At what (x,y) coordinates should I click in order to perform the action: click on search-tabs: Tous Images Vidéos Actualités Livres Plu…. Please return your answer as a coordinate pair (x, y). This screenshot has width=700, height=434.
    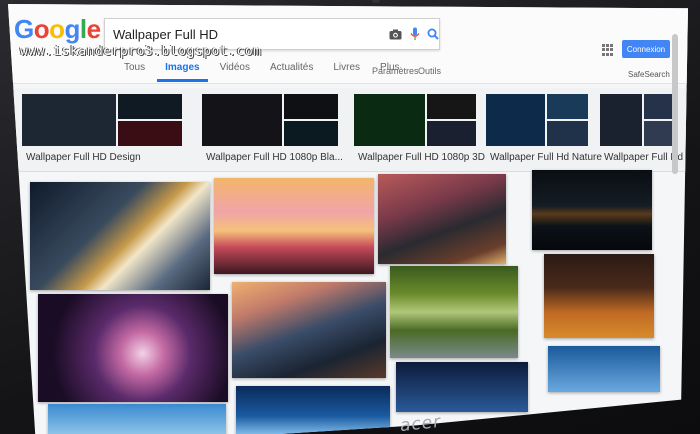
    Looking at the image, I should click on (264, 72).